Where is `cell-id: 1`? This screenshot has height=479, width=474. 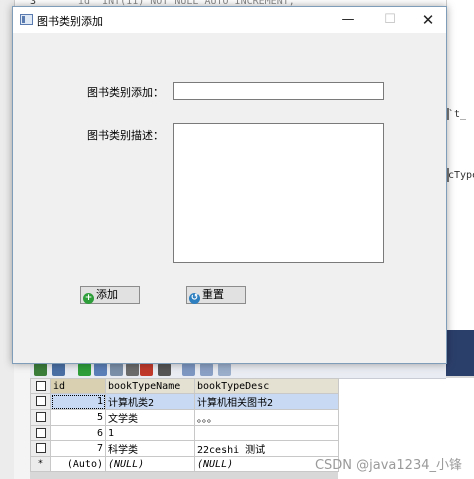
cell-id: 1 is located at coordinates (78, 401).